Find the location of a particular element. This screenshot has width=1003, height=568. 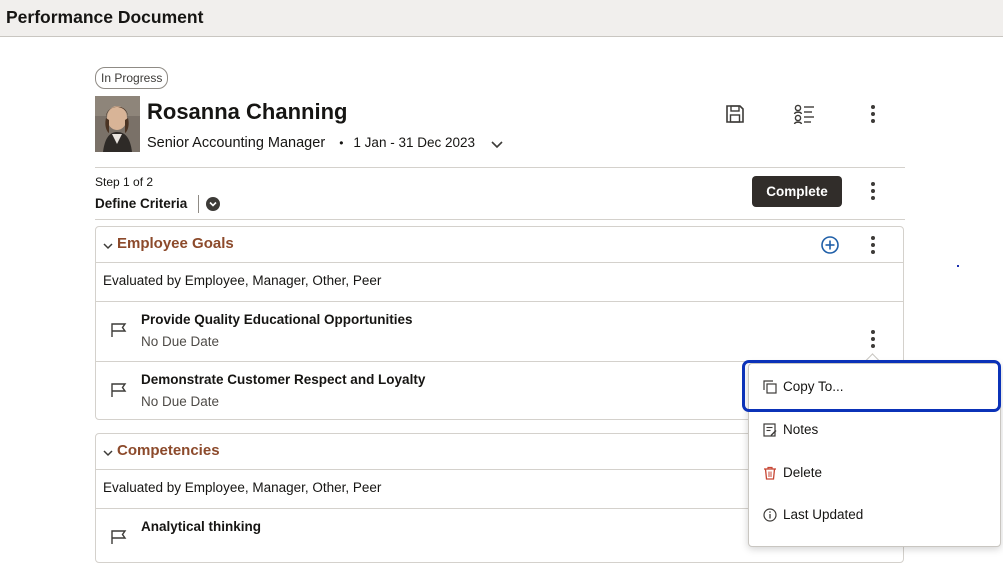

context-menu: Copy To... Notes Delete Last Updated is located at coordinates (874, 455).